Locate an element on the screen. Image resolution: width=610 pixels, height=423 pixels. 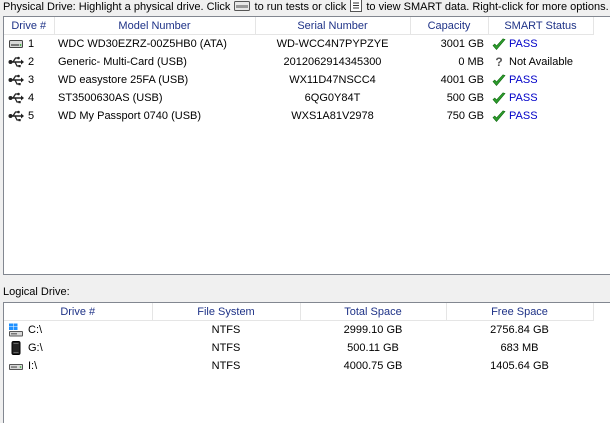
drive-num-cell: 5 is located at coordinates (29, 116).